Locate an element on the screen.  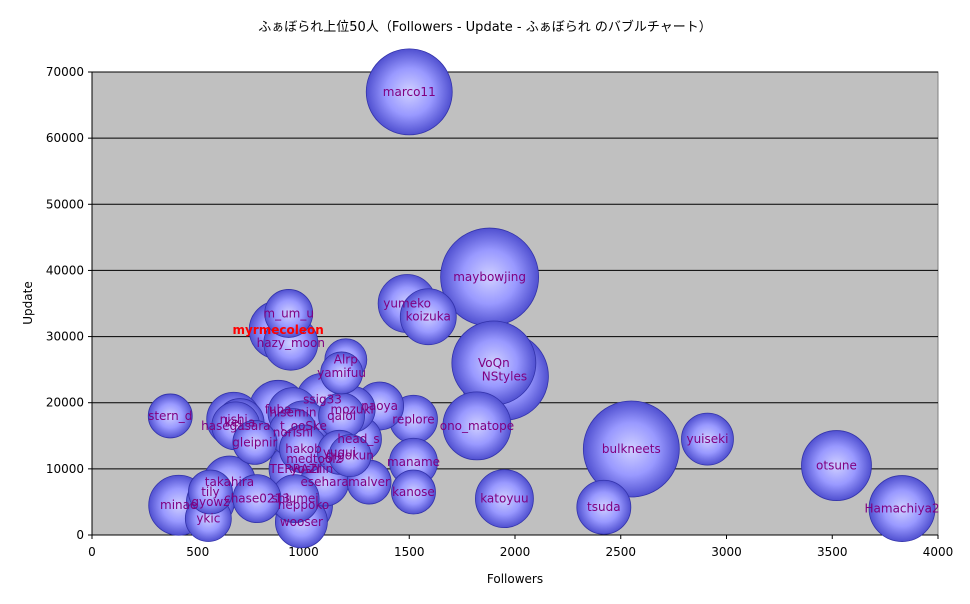
bubble-label: maybowjing is located at coordinates (489, 277).